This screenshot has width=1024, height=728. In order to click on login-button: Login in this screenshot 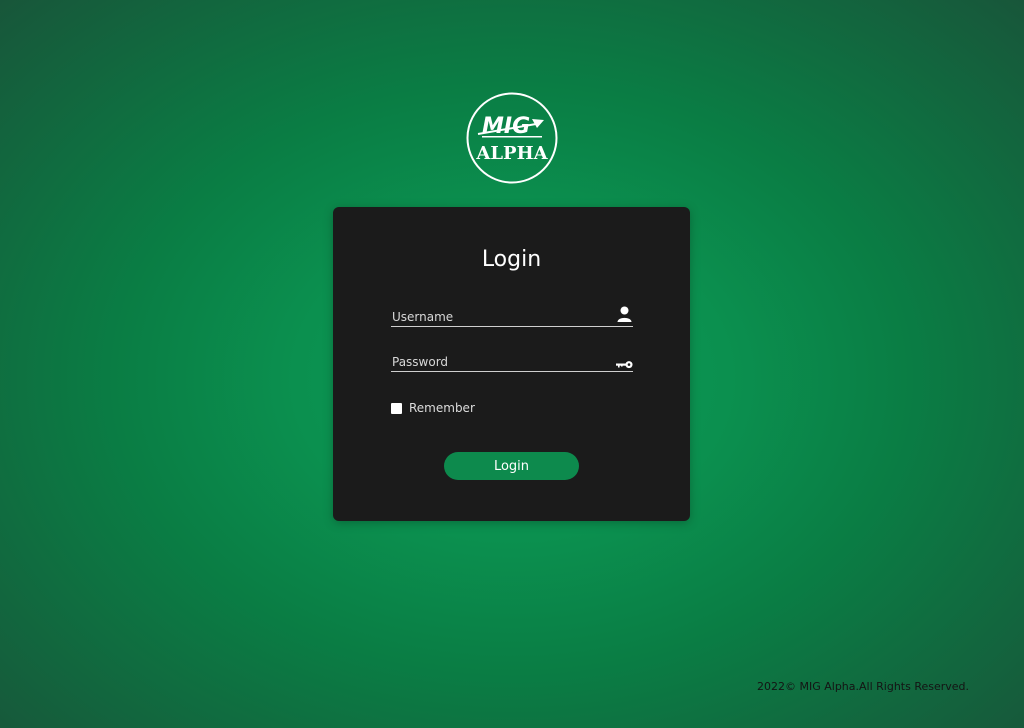, I will do `click(511, 466)`.